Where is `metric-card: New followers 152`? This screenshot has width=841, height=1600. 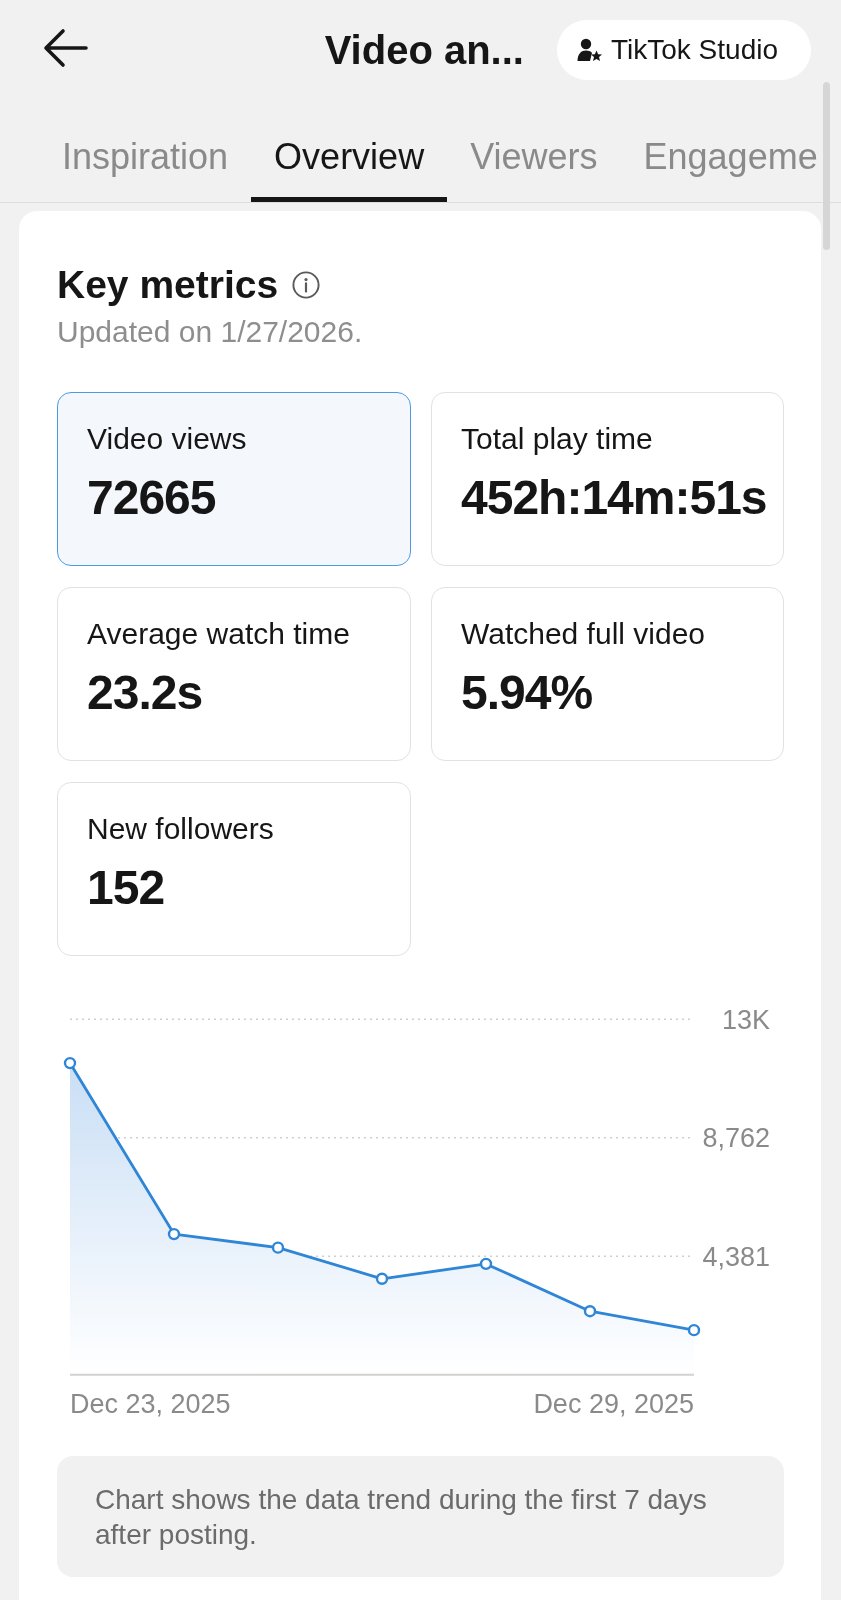
metric-card: New followers 152 is located at coordinates (234, 869).